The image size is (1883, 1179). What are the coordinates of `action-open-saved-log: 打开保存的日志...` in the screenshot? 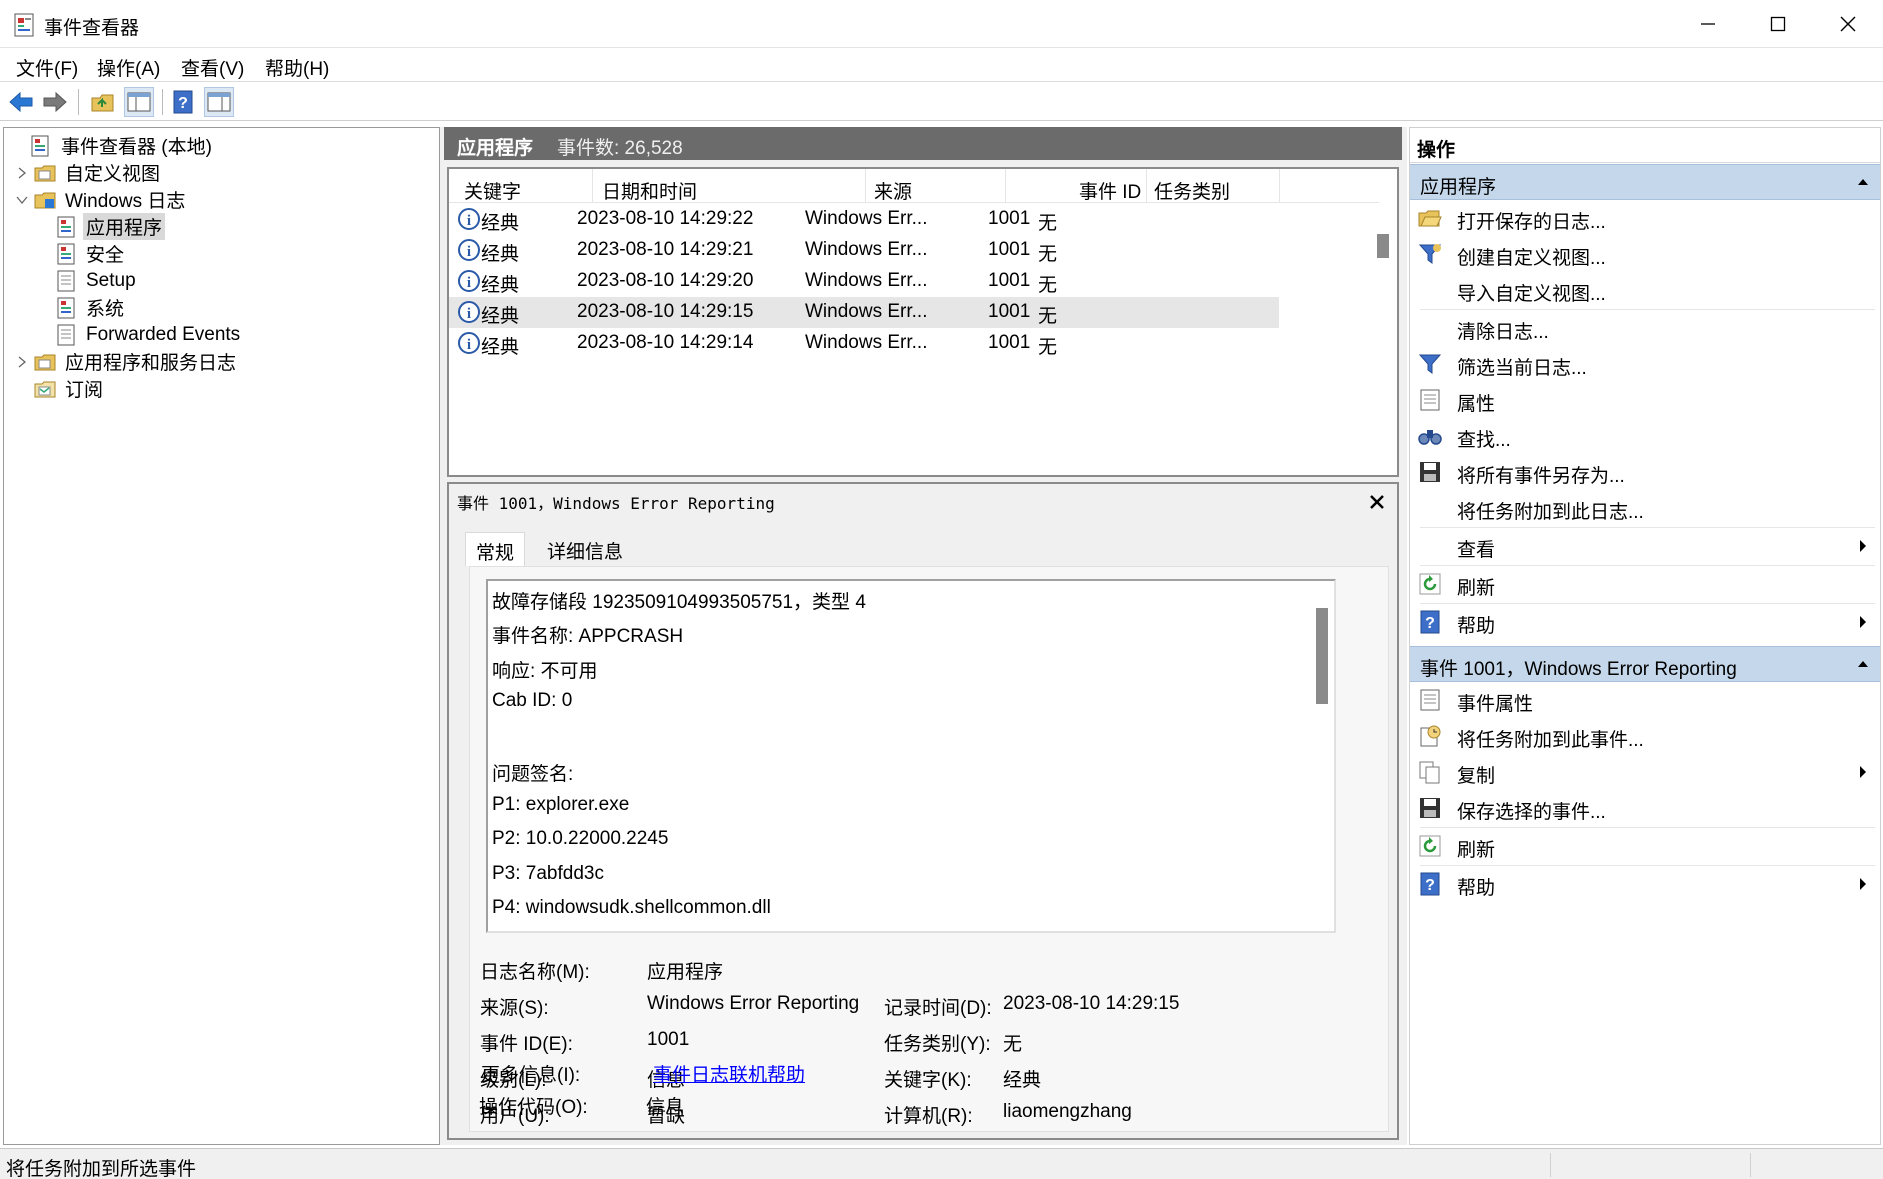 It's located at (1645, 218).